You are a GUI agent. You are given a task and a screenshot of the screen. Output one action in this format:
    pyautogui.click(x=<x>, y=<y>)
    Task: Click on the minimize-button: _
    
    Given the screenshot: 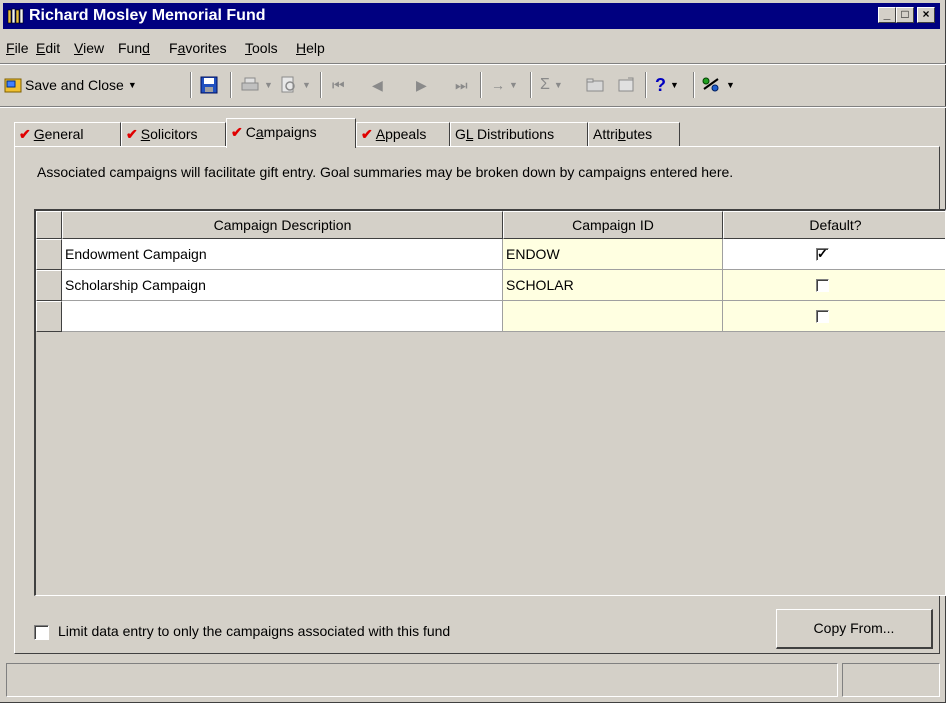 What is the action you would take?
    pyautogui.click(x=887, y=15)
    